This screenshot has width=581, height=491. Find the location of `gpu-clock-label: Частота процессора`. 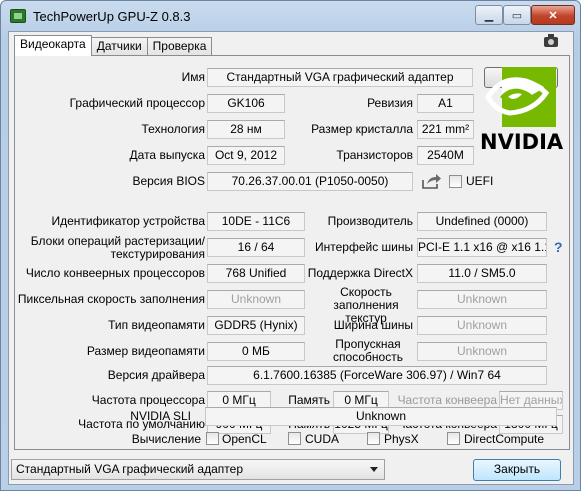

gpu-clock-label: Частота процессора is located at coordinates (148, 400).